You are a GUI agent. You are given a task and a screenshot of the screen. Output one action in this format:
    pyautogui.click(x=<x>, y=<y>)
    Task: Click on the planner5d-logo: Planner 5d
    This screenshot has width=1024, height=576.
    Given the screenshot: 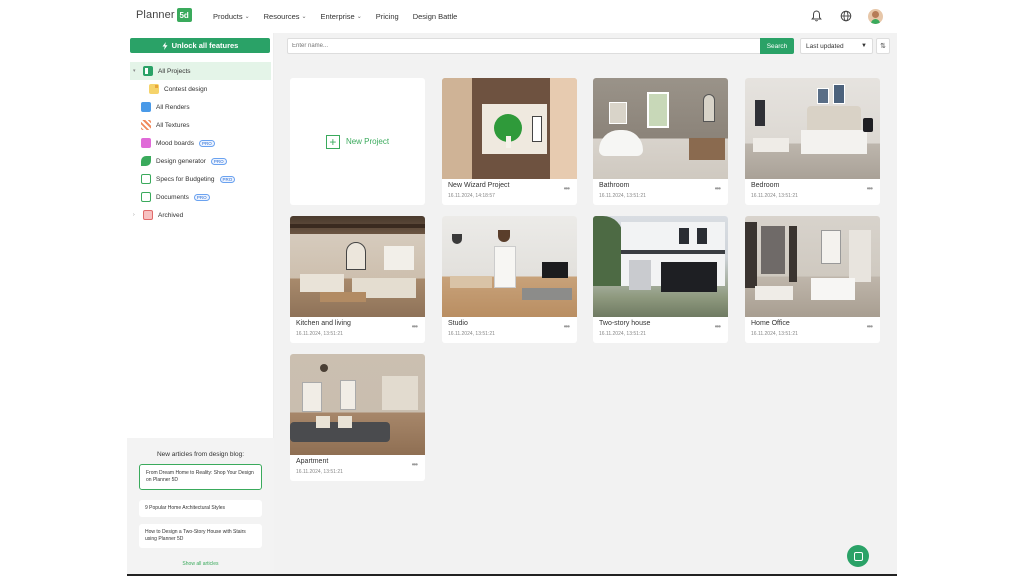 What is the action you would take?
    pyautogui.click(x=164, y=15)
    